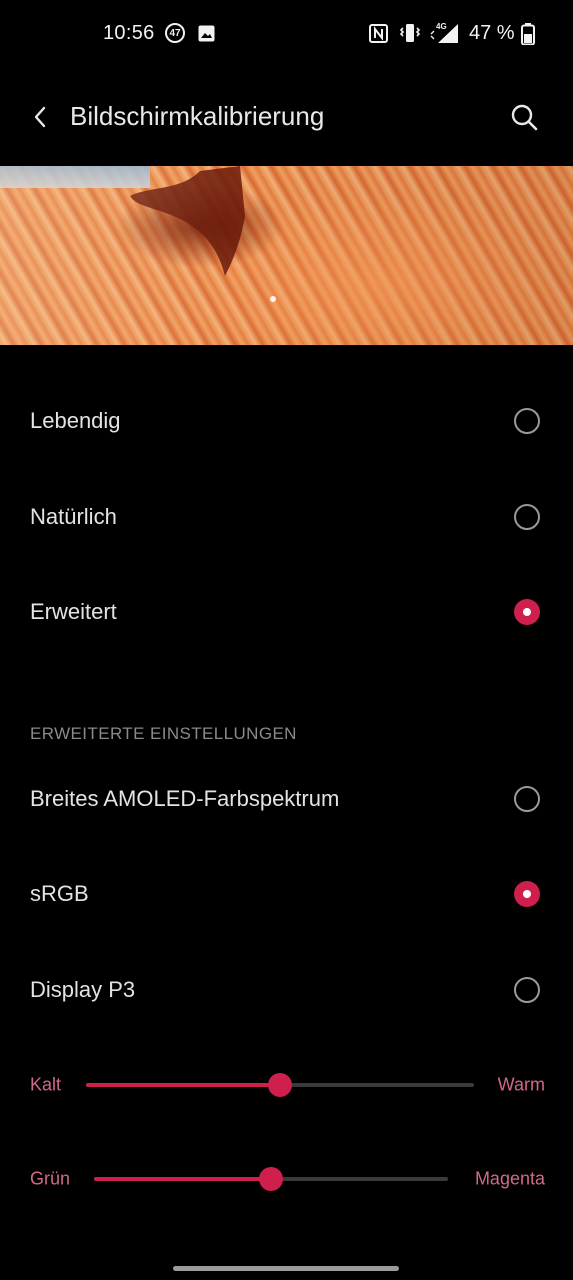 This screenshot has width=573, height=1280. I want to click on status-time: 10:56, so click(129, 33).